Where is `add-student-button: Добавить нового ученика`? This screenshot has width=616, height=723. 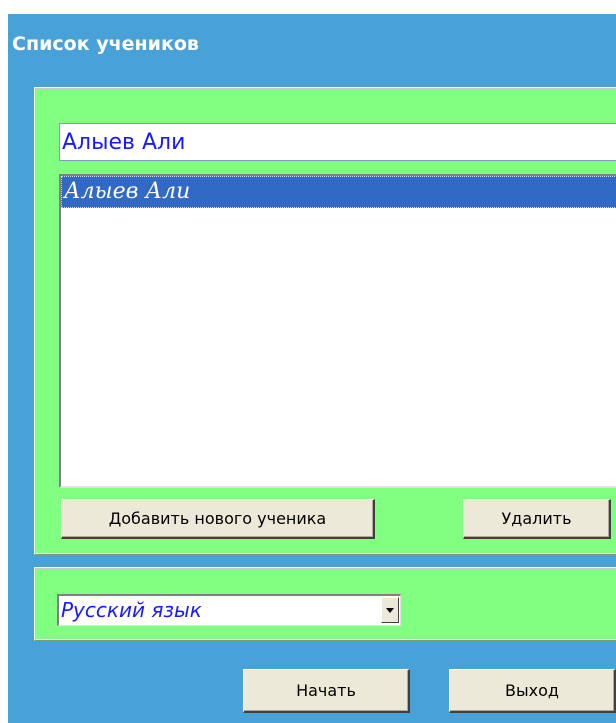
add-student-button: Добавить нового ученика is located at coordinates (218, 519).